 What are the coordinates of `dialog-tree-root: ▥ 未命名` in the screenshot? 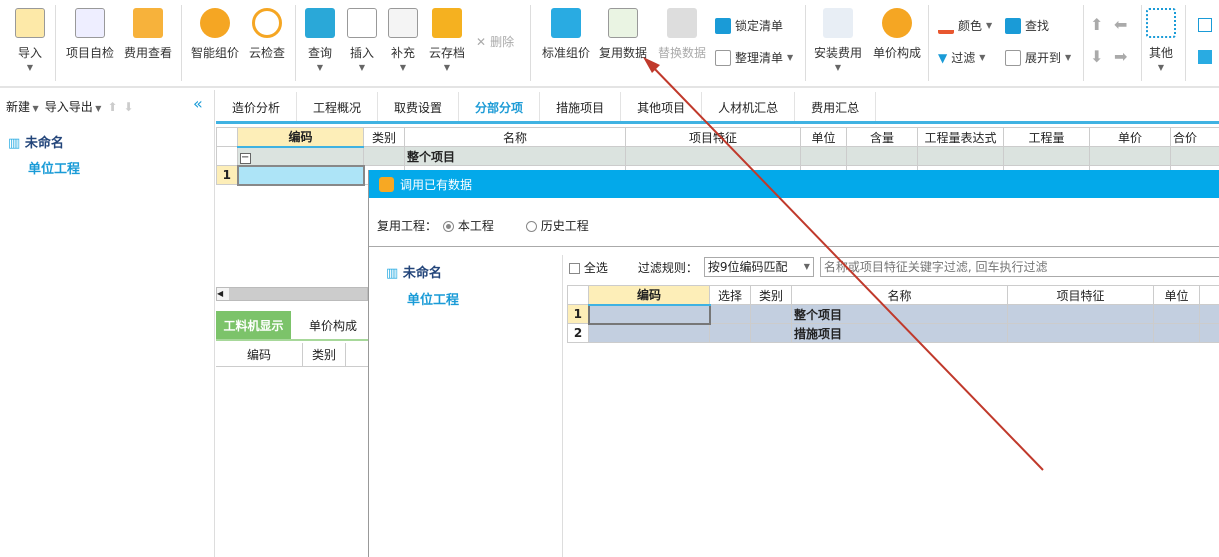 It's located at (414, 271).